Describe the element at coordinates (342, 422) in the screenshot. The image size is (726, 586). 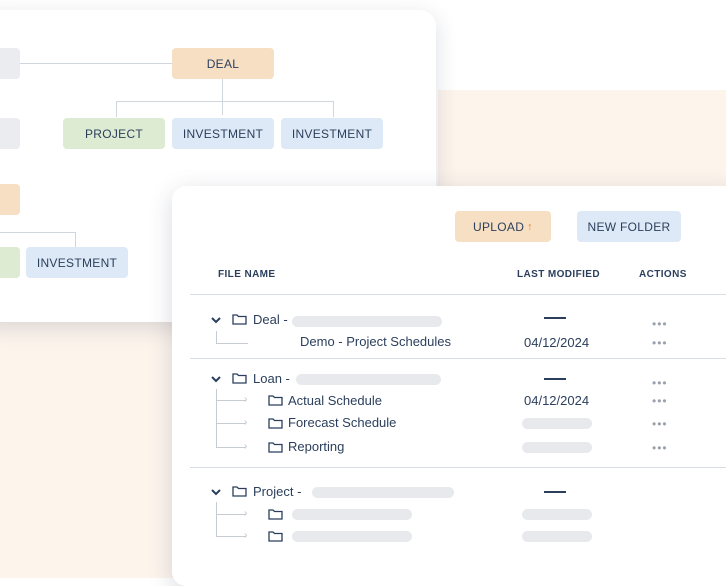
I see `folder-name: Forecast Schedule` at that location.